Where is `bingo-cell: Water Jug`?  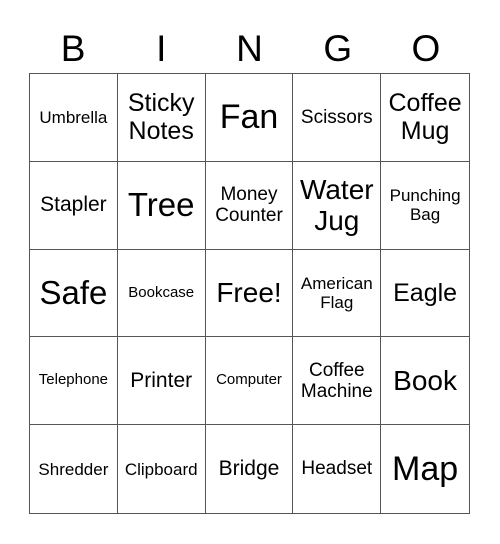
bingo-cell: Water Jug is located at coordinates (337, 205).